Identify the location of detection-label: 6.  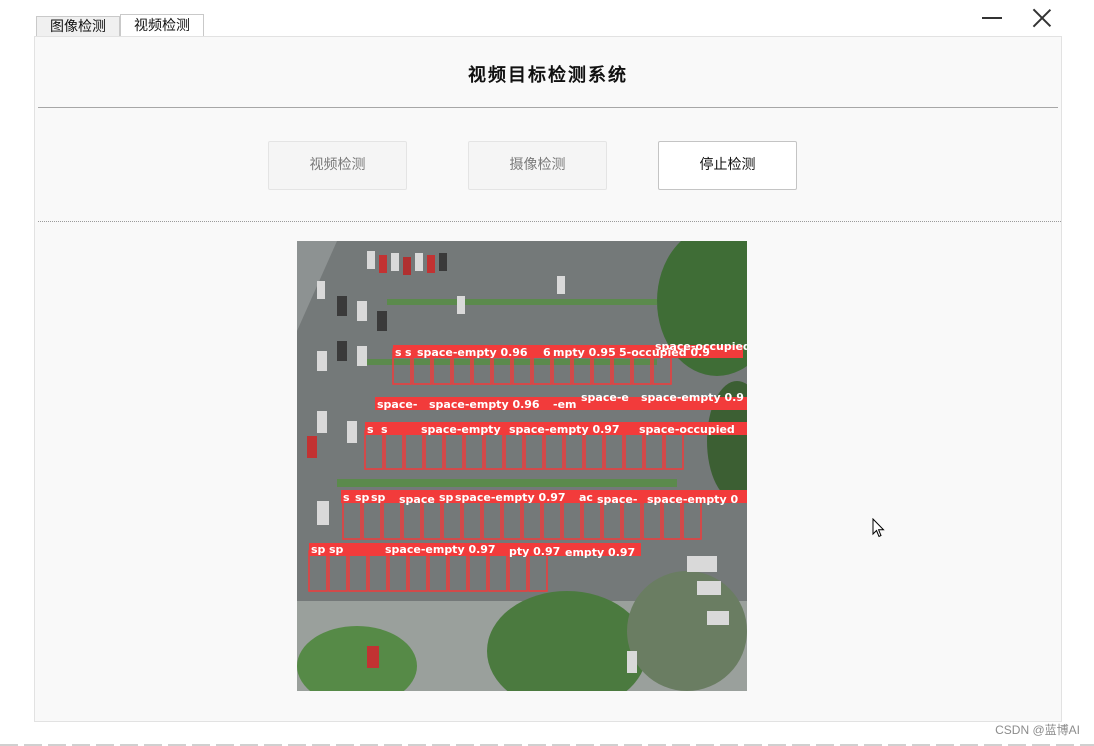
(547, 352).